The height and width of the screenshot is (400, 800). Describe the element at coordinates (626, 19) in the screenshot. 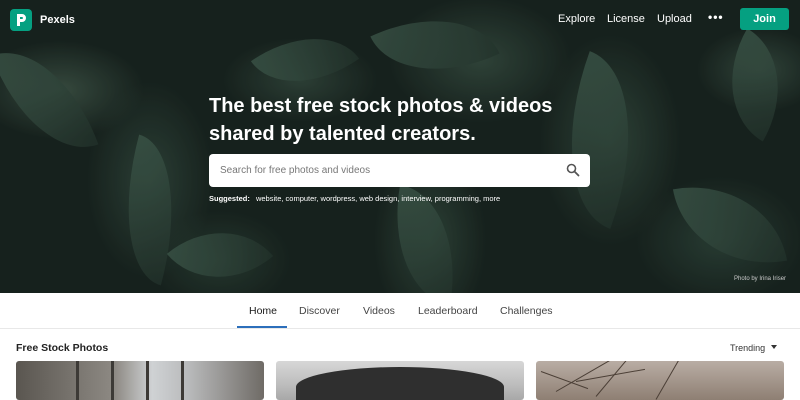

I see `nav-license: License` at that location.